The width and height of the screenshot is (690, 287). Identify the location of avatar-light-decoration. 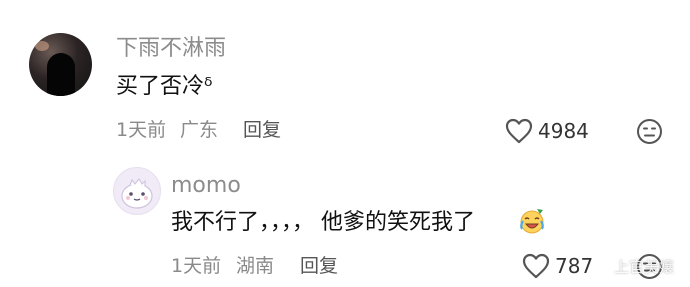
(42, 46).